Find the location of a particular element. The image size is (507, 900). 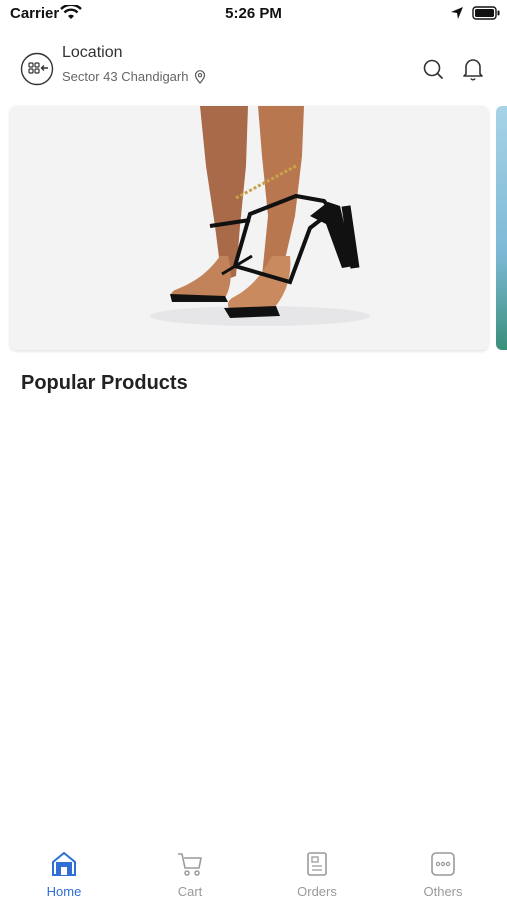

tab-home: Home is located at coordinates (64, 874).